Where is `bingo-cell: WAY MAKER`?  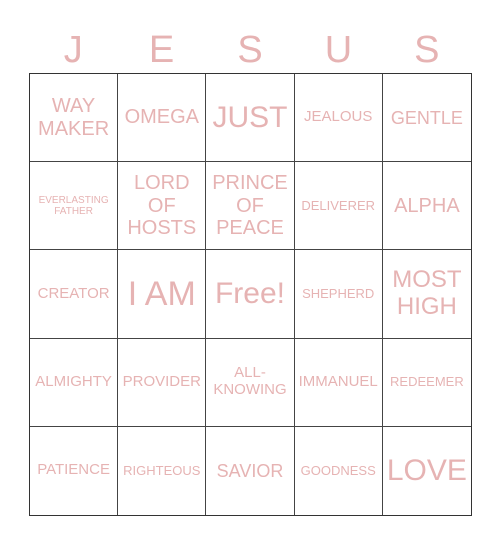 bingo-cell: WAY MAKER is located at coordinates (74, 118).